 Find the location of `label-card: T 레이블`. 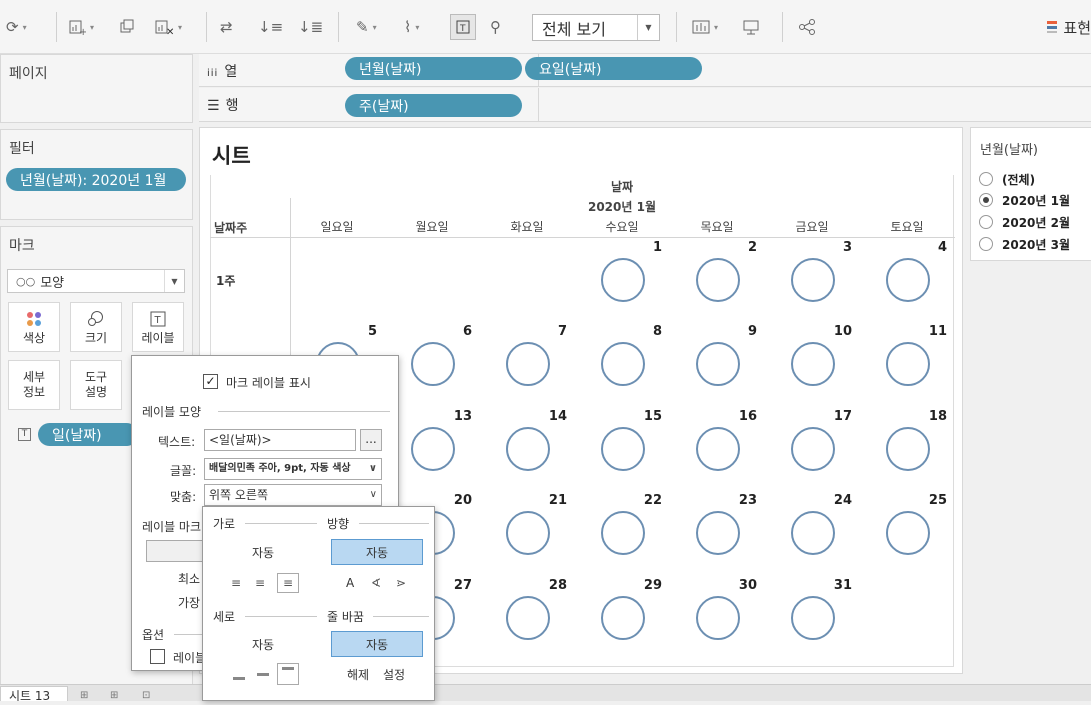

label-card: T 레이블 is located at coordinates (158, 327).